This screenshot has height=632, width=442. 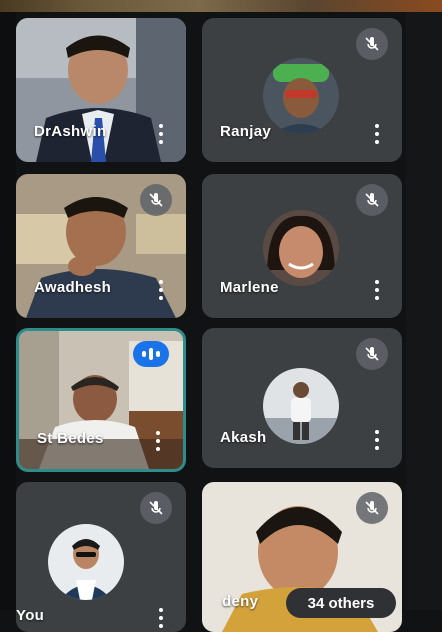 What do you see at coordinates (249, 287) in the screenshot?
I see `participant-name: Marlene` at bounding box center [249, 287].